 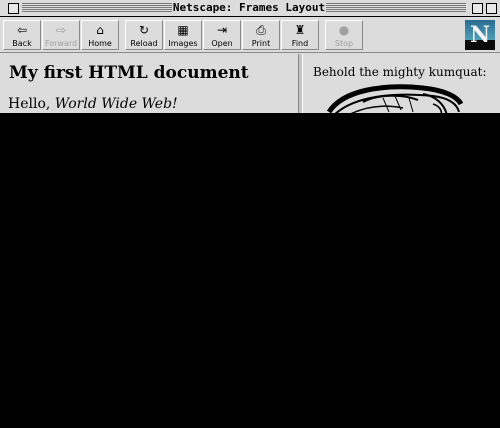 What do you see at coordinates (183, 30) in the screenshot?
I see `images-icon: ▦` at bounding box center [183, 30].